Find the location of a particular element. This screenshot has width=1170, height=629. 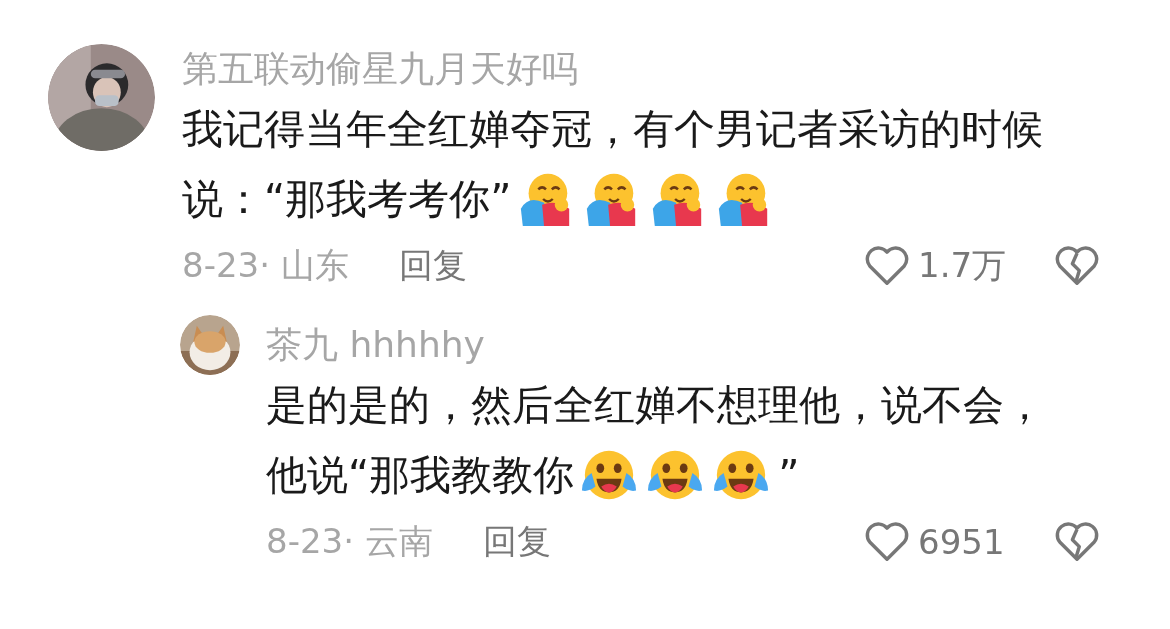

date-location: 8-23· 山东 is located at coordinates (265, 265).